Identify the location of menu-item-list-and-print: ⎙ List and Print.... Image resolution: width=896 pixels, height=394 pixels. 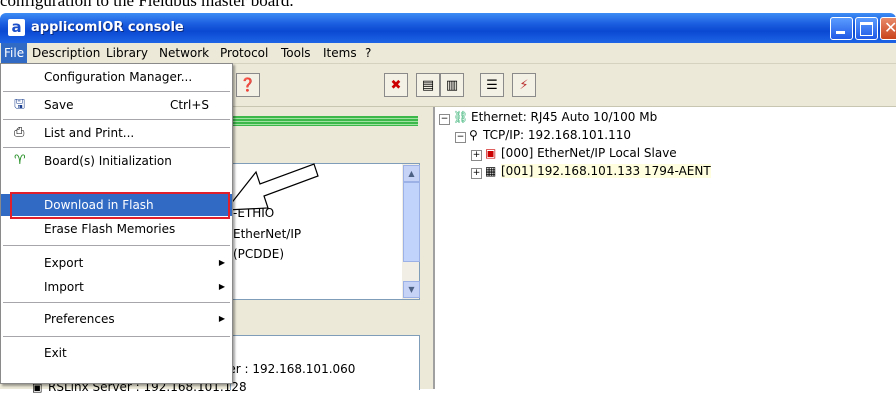
(116, 133).